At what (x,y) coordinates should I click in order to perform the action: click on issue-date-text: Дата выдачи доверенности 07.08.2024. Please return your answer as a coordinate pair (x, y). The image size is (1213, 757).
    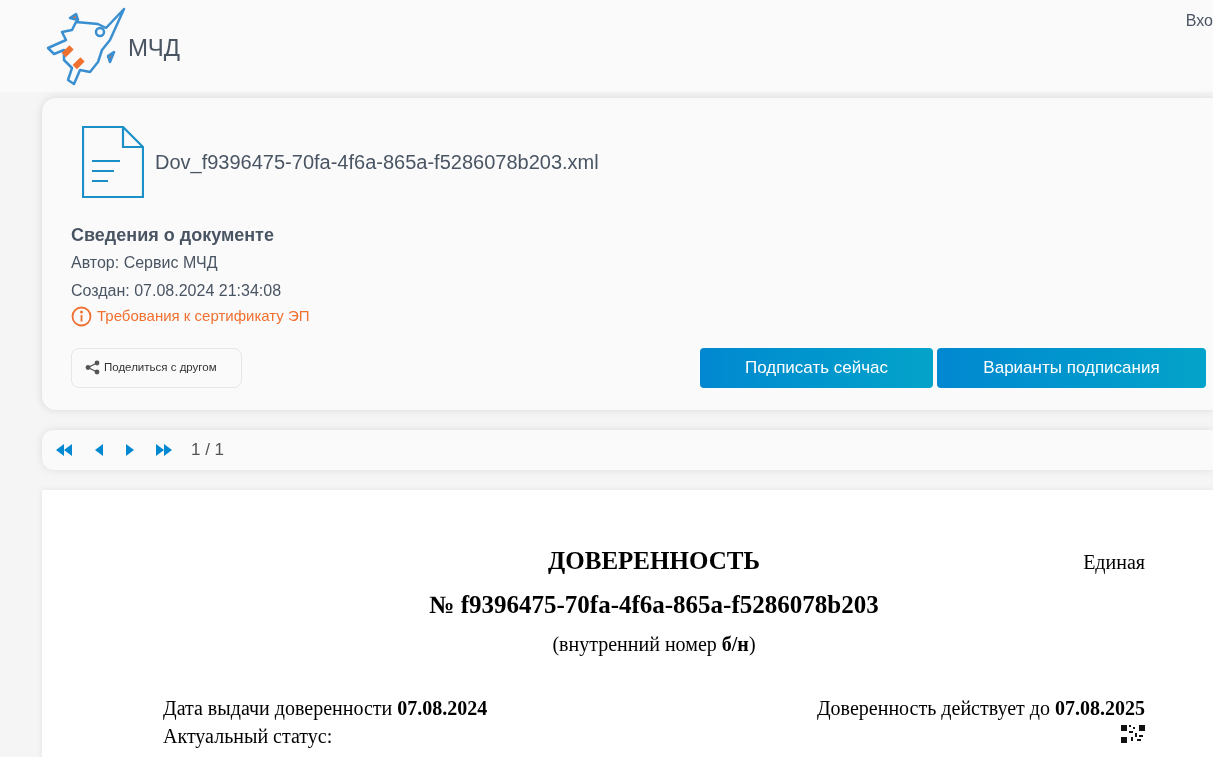
    Looking at the image, I should click on (325, 708).